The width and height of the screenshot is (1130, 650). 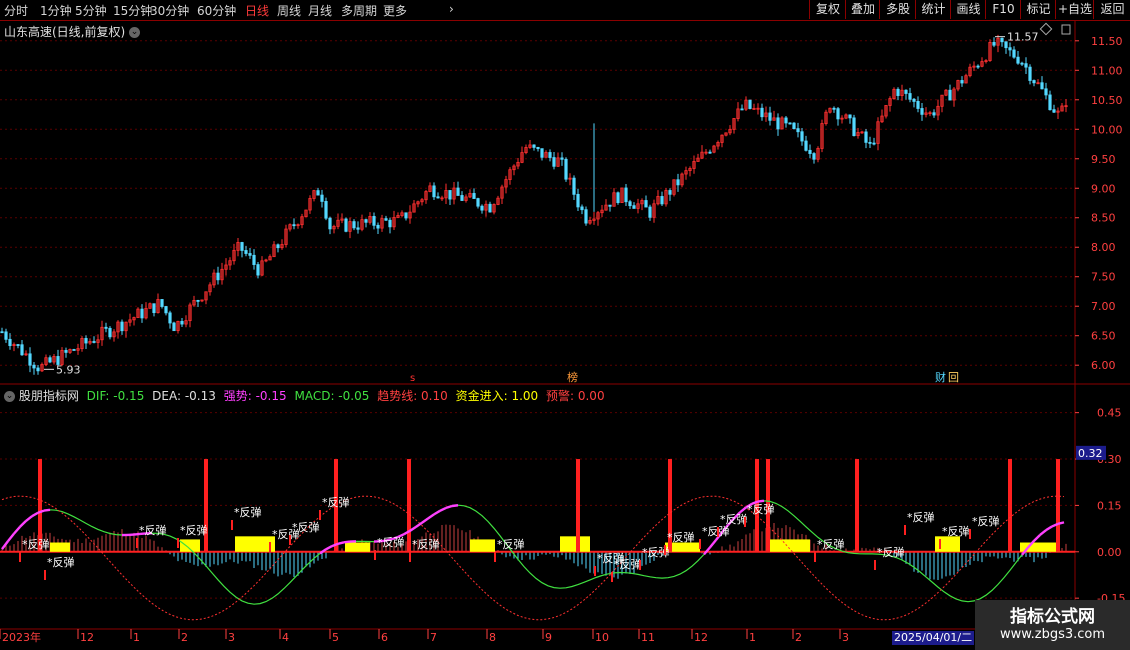 What do you see at coordinates (132, 10) in the screenshot?
I see `tab-period-3: 15分钟` at bounding box center [132, 10].